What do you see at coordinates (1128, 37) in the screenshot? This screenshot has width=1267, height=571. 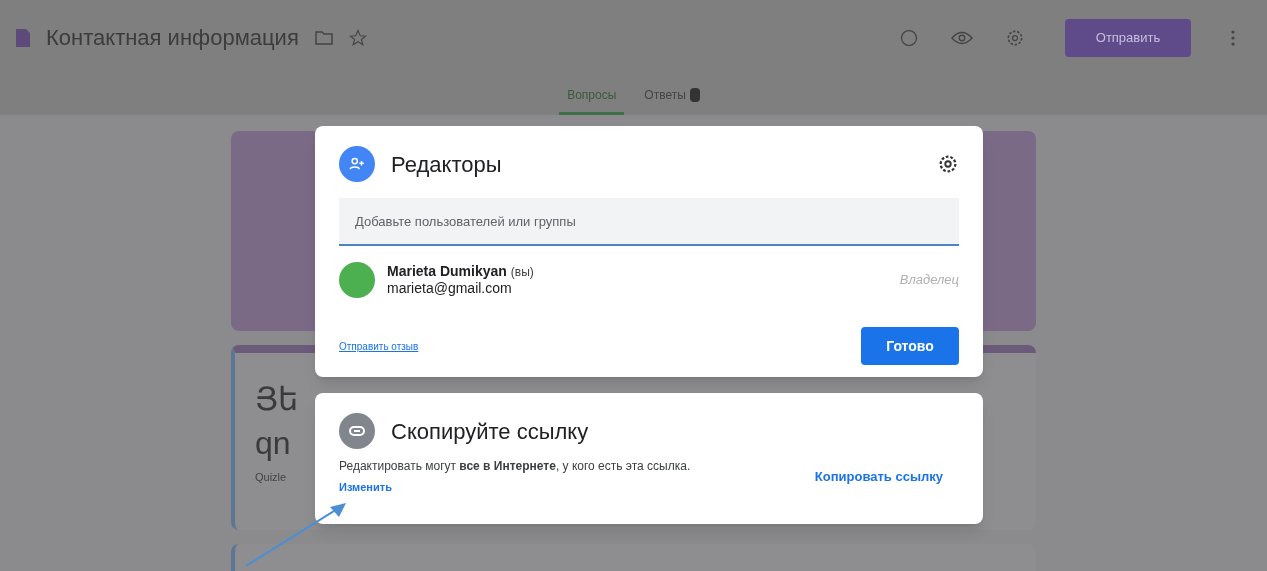 I see `send-button: Отправить` at bounding box center [1128, 37].